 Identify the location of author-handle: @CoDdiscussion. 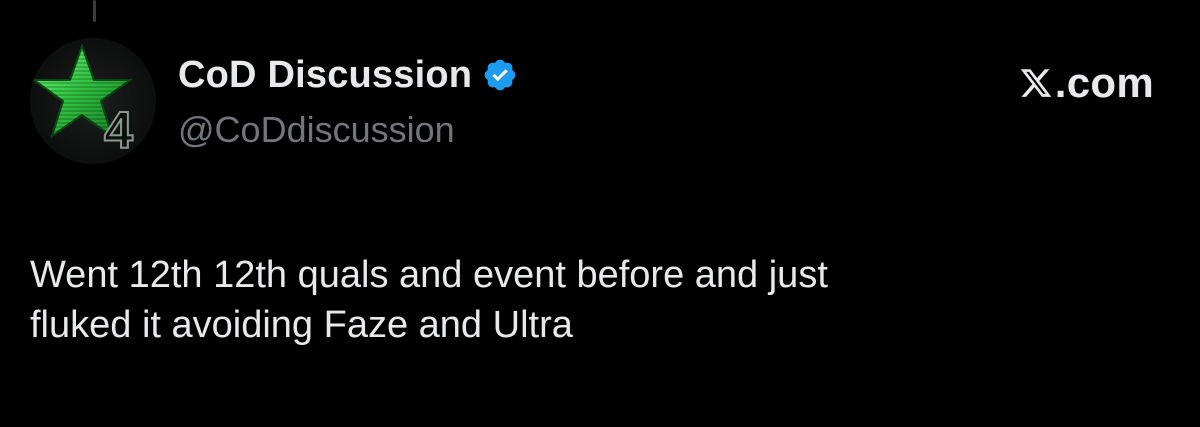
(316, 130).